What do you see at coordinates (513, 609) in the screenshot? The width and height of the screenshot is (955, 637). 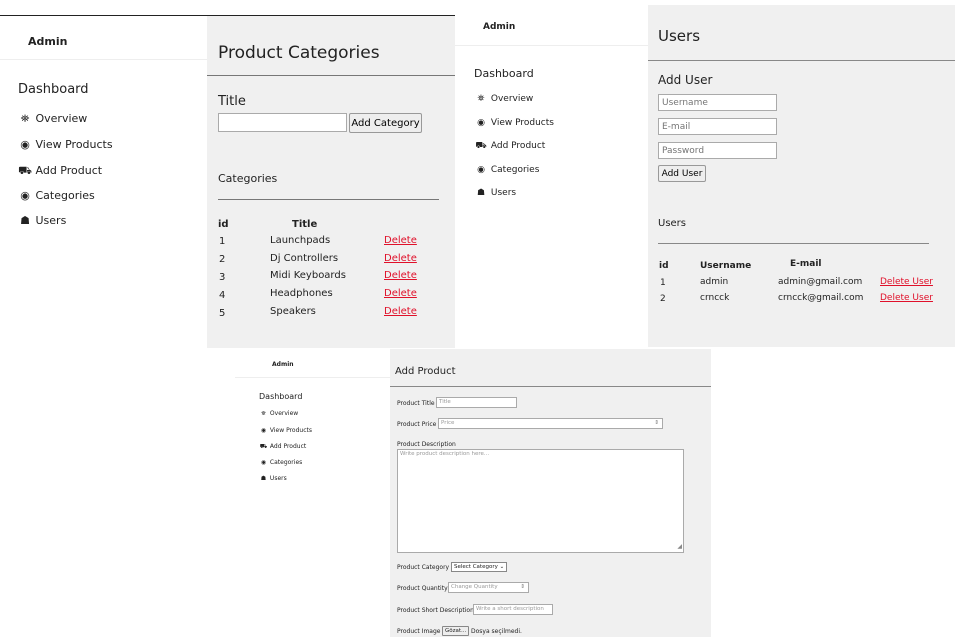 I see `short-description-input: Write a short description` at bounding box center [513, 609].